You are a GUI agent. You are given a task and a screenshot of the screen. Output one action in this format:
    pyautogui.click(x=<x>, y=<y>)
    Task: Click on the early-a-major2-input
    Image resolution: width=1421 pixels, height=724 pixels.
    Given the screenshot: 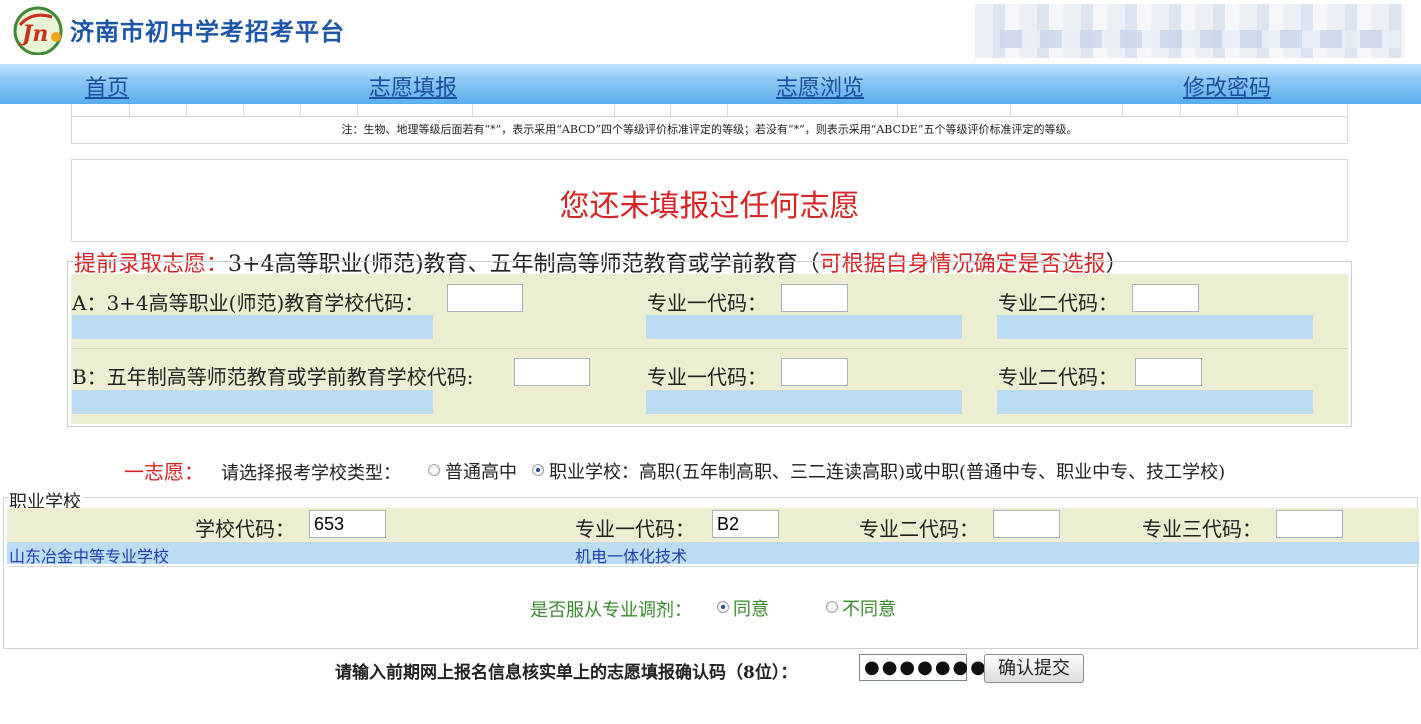 What is the action you would take?
    pyautogui.click(x=1165, y=298)
    